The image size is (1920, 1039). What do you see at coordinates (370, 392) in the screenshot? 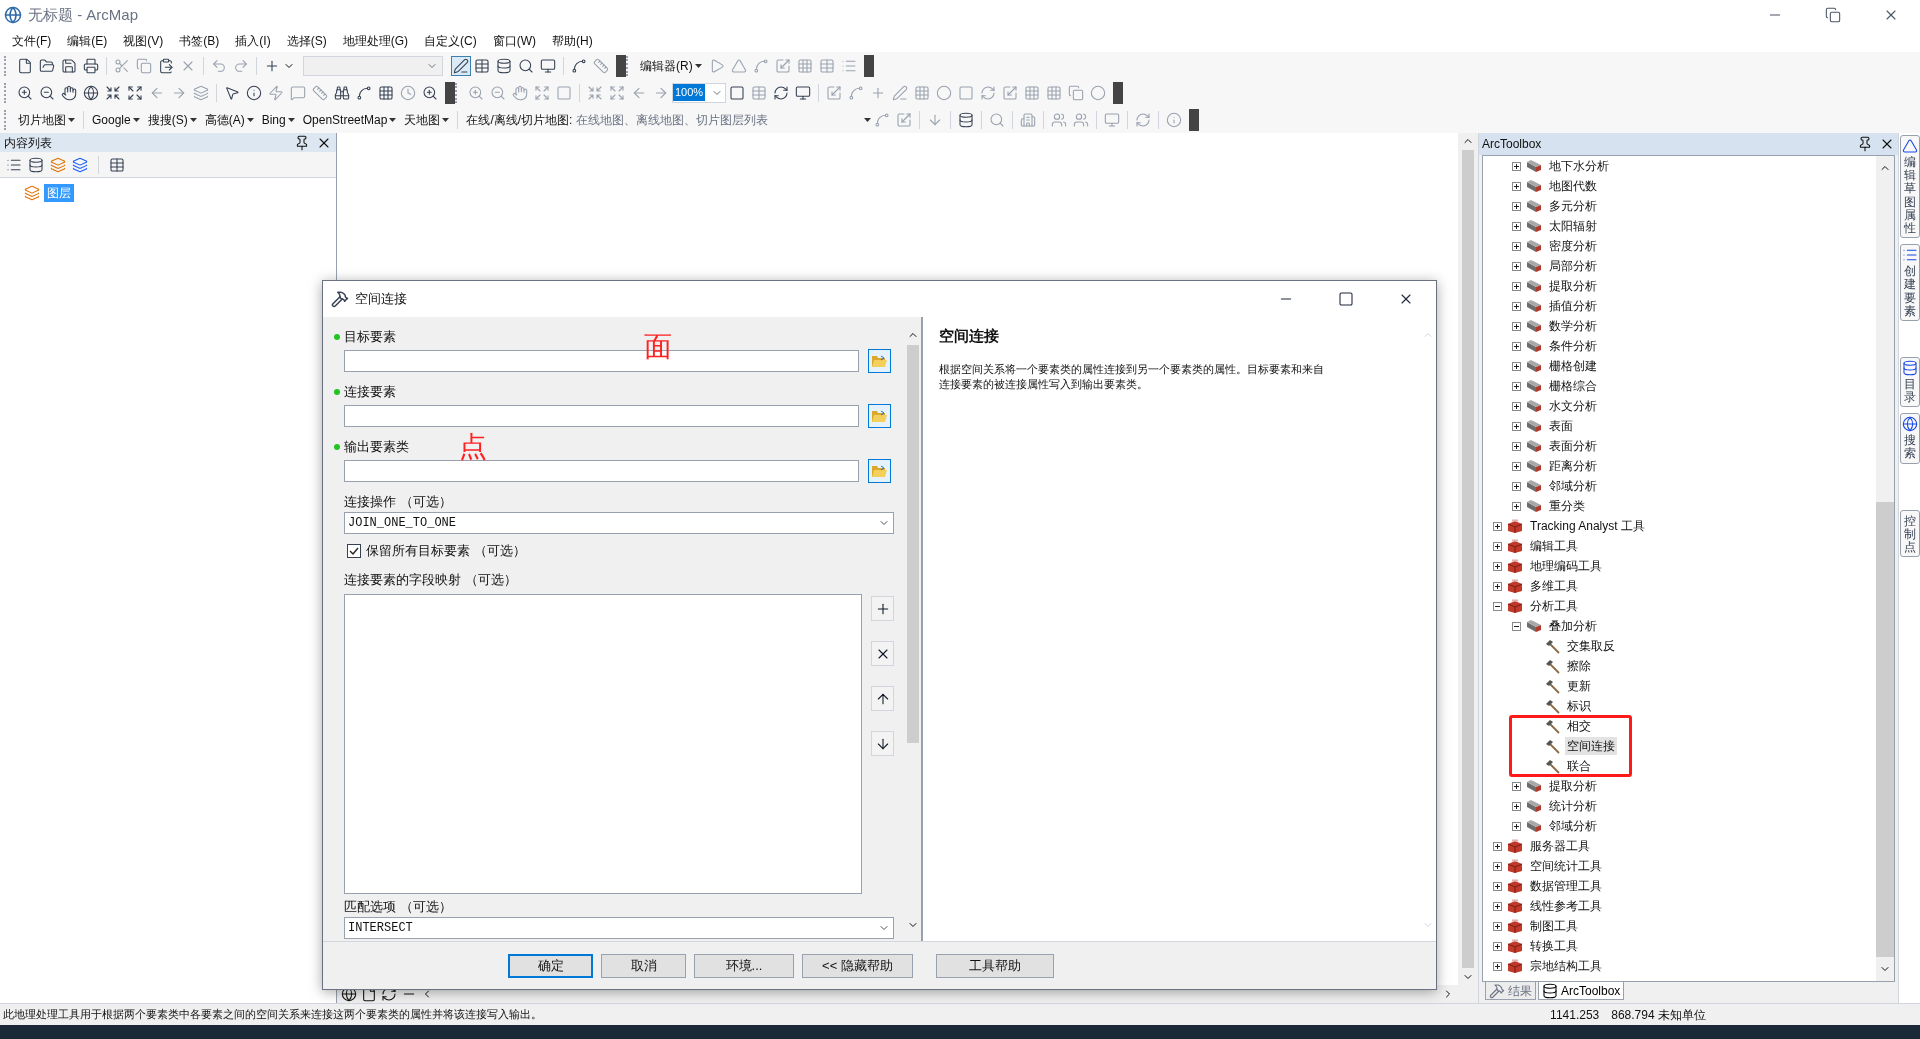
I see `parameter-label: 连接要素` at bounding box center [370, 392].